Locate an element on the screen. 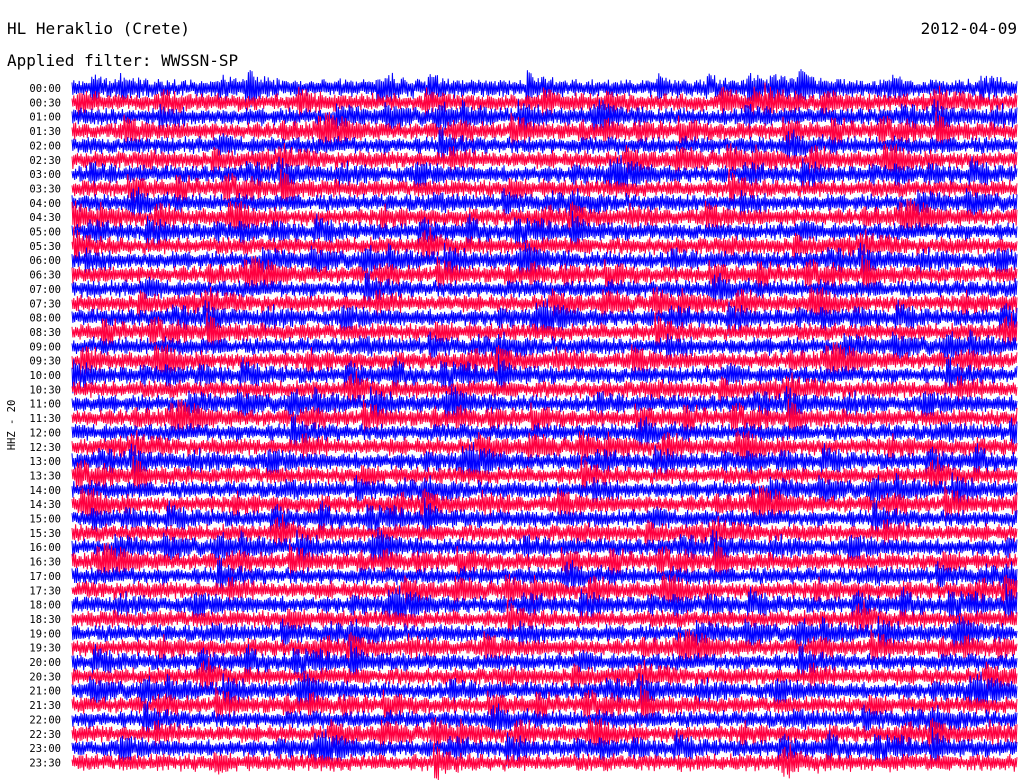 Image resolution: width=1024 pixels, height=780 pixels. time-label: 04:30 is located at coordinates (45, 218).